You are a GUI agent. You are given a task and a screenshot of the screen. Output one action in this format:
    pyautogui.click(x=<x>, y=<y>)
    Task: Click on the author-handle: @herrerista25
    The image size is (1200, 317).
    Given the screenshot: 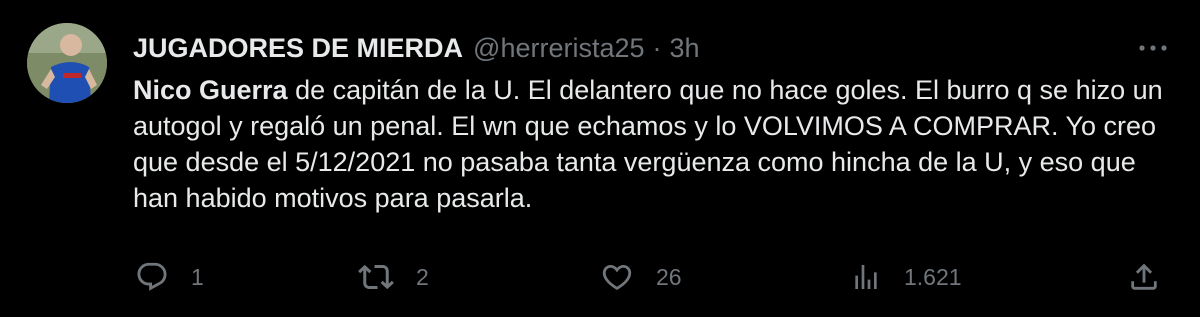 What is the action you would take?
    pyautogui.click(x=558, y=48)
    